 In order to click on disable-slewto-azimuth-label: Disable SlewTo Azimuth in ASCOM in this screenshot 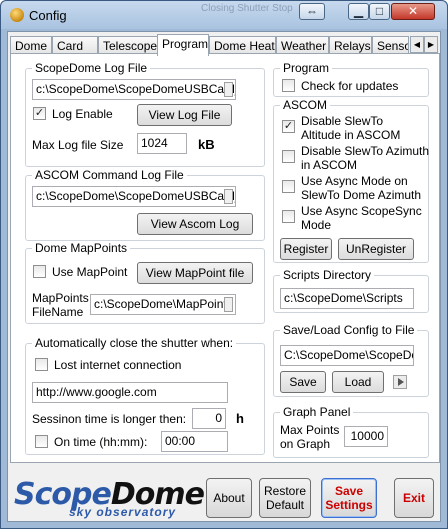, I will do `click(365, 158)`.